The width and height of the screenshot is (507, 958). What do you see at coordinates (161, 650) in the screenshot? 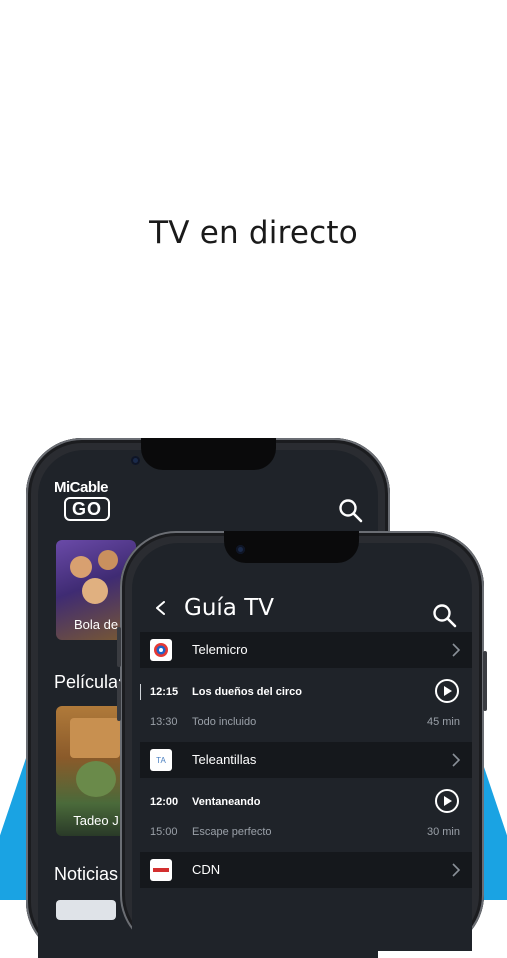
I see `telemicro-logo-icon` at bounding box center [161, 650].